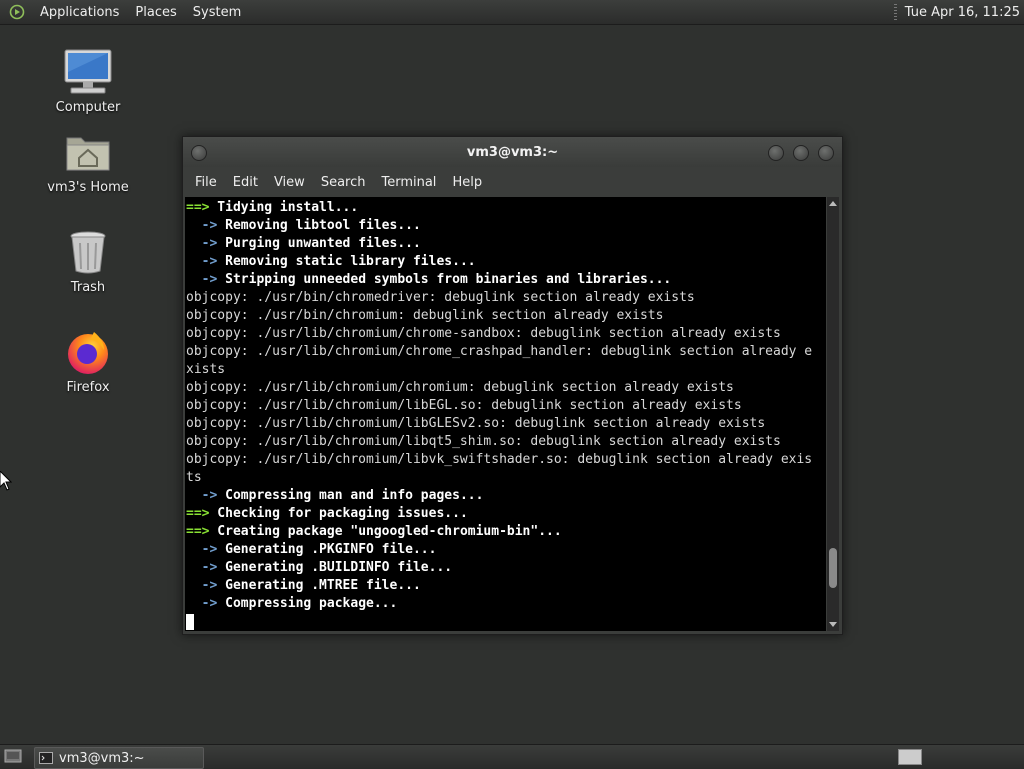 The image size is (1024, 769). What do you see at coordinates (206, 182) in the screenshot?
I see `menu-file: File` at bounding box center [206, 182].